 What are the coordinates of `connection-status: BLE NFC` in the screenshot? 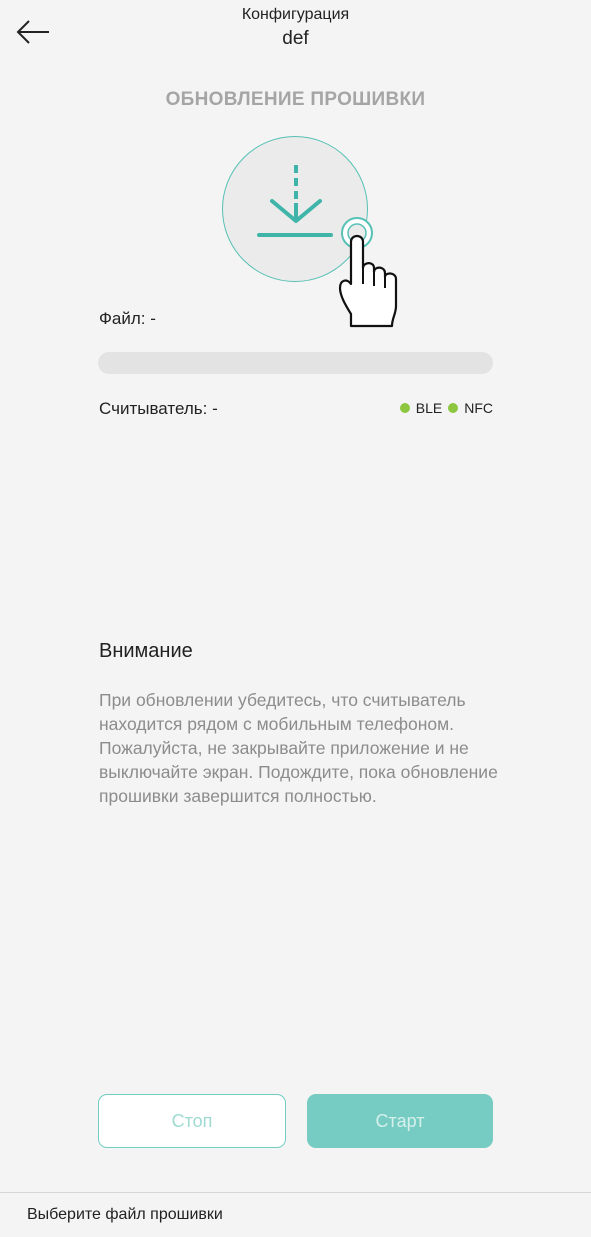 It's located at (443, 408).